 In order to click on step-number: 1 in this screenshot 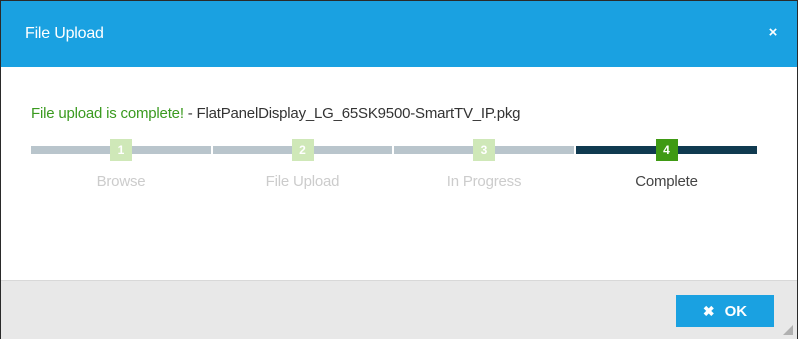, I will do `click(121, 150)`.